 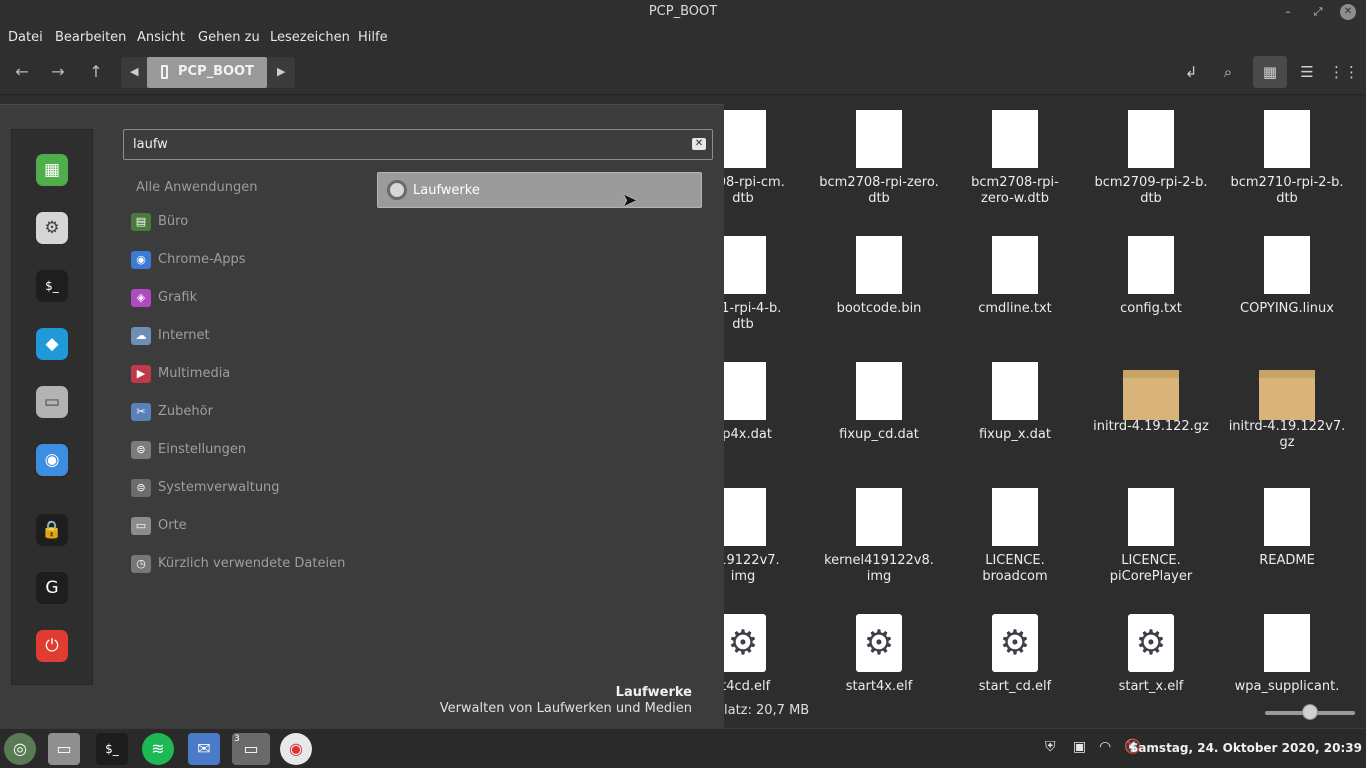 What do you see at coordinates (879, 536) in the screenshot?
I see `file-item: kernel419122v8. img` at bounding box center [879, 536].